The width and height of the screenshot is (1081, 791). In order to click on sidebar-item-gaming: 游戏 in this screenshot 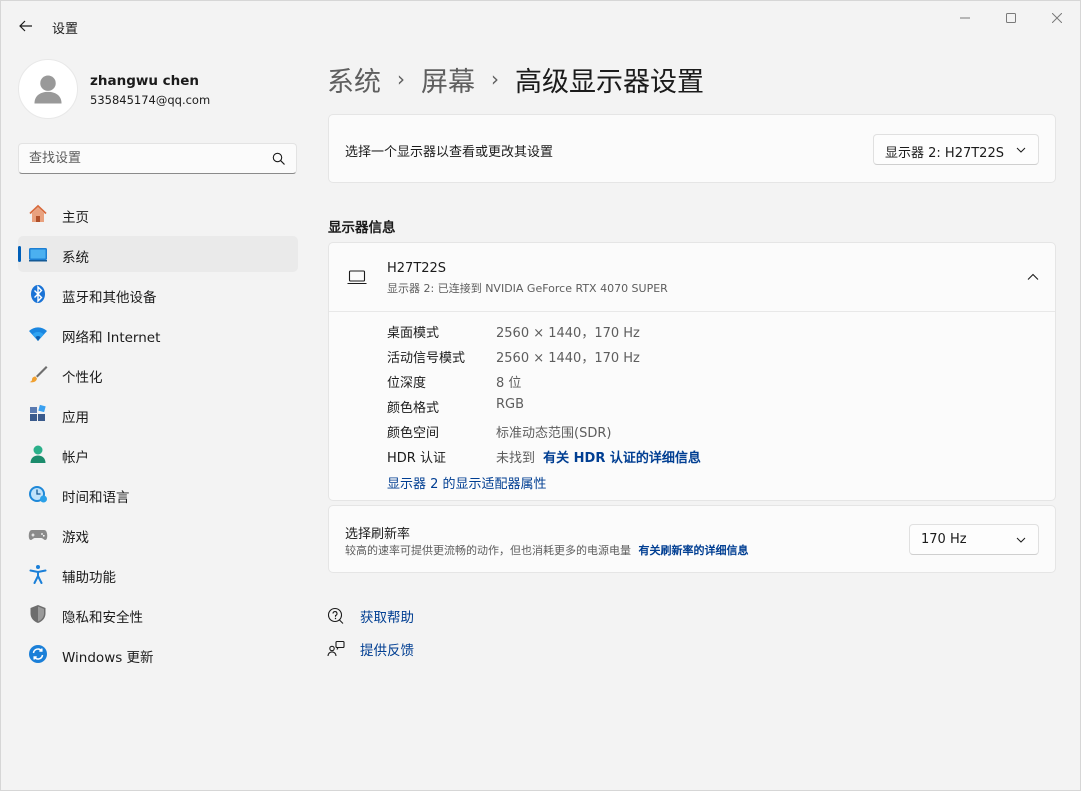, I will do `click(158, 534)`.